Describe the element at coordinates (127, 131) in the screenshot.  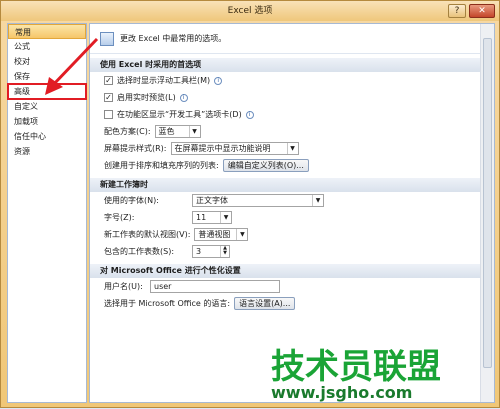
I see `label-color-scheme: 配色方案(C):` at that location.